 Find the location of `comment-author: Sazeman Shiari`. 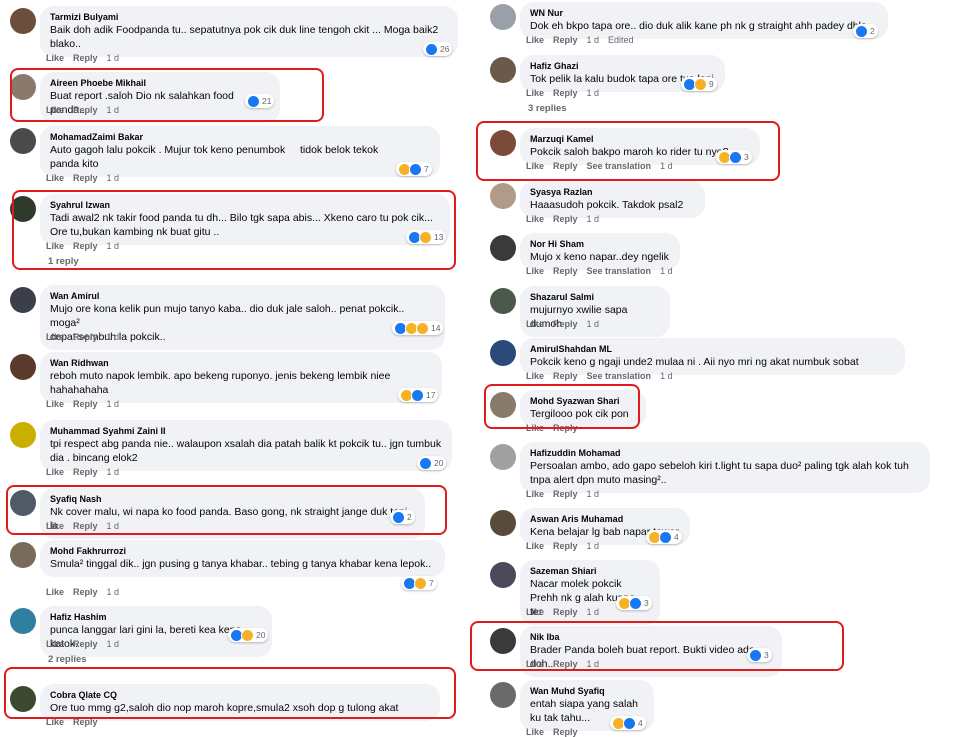

comment-author: Sazeman Shiari is located at coordinates (590, 571).